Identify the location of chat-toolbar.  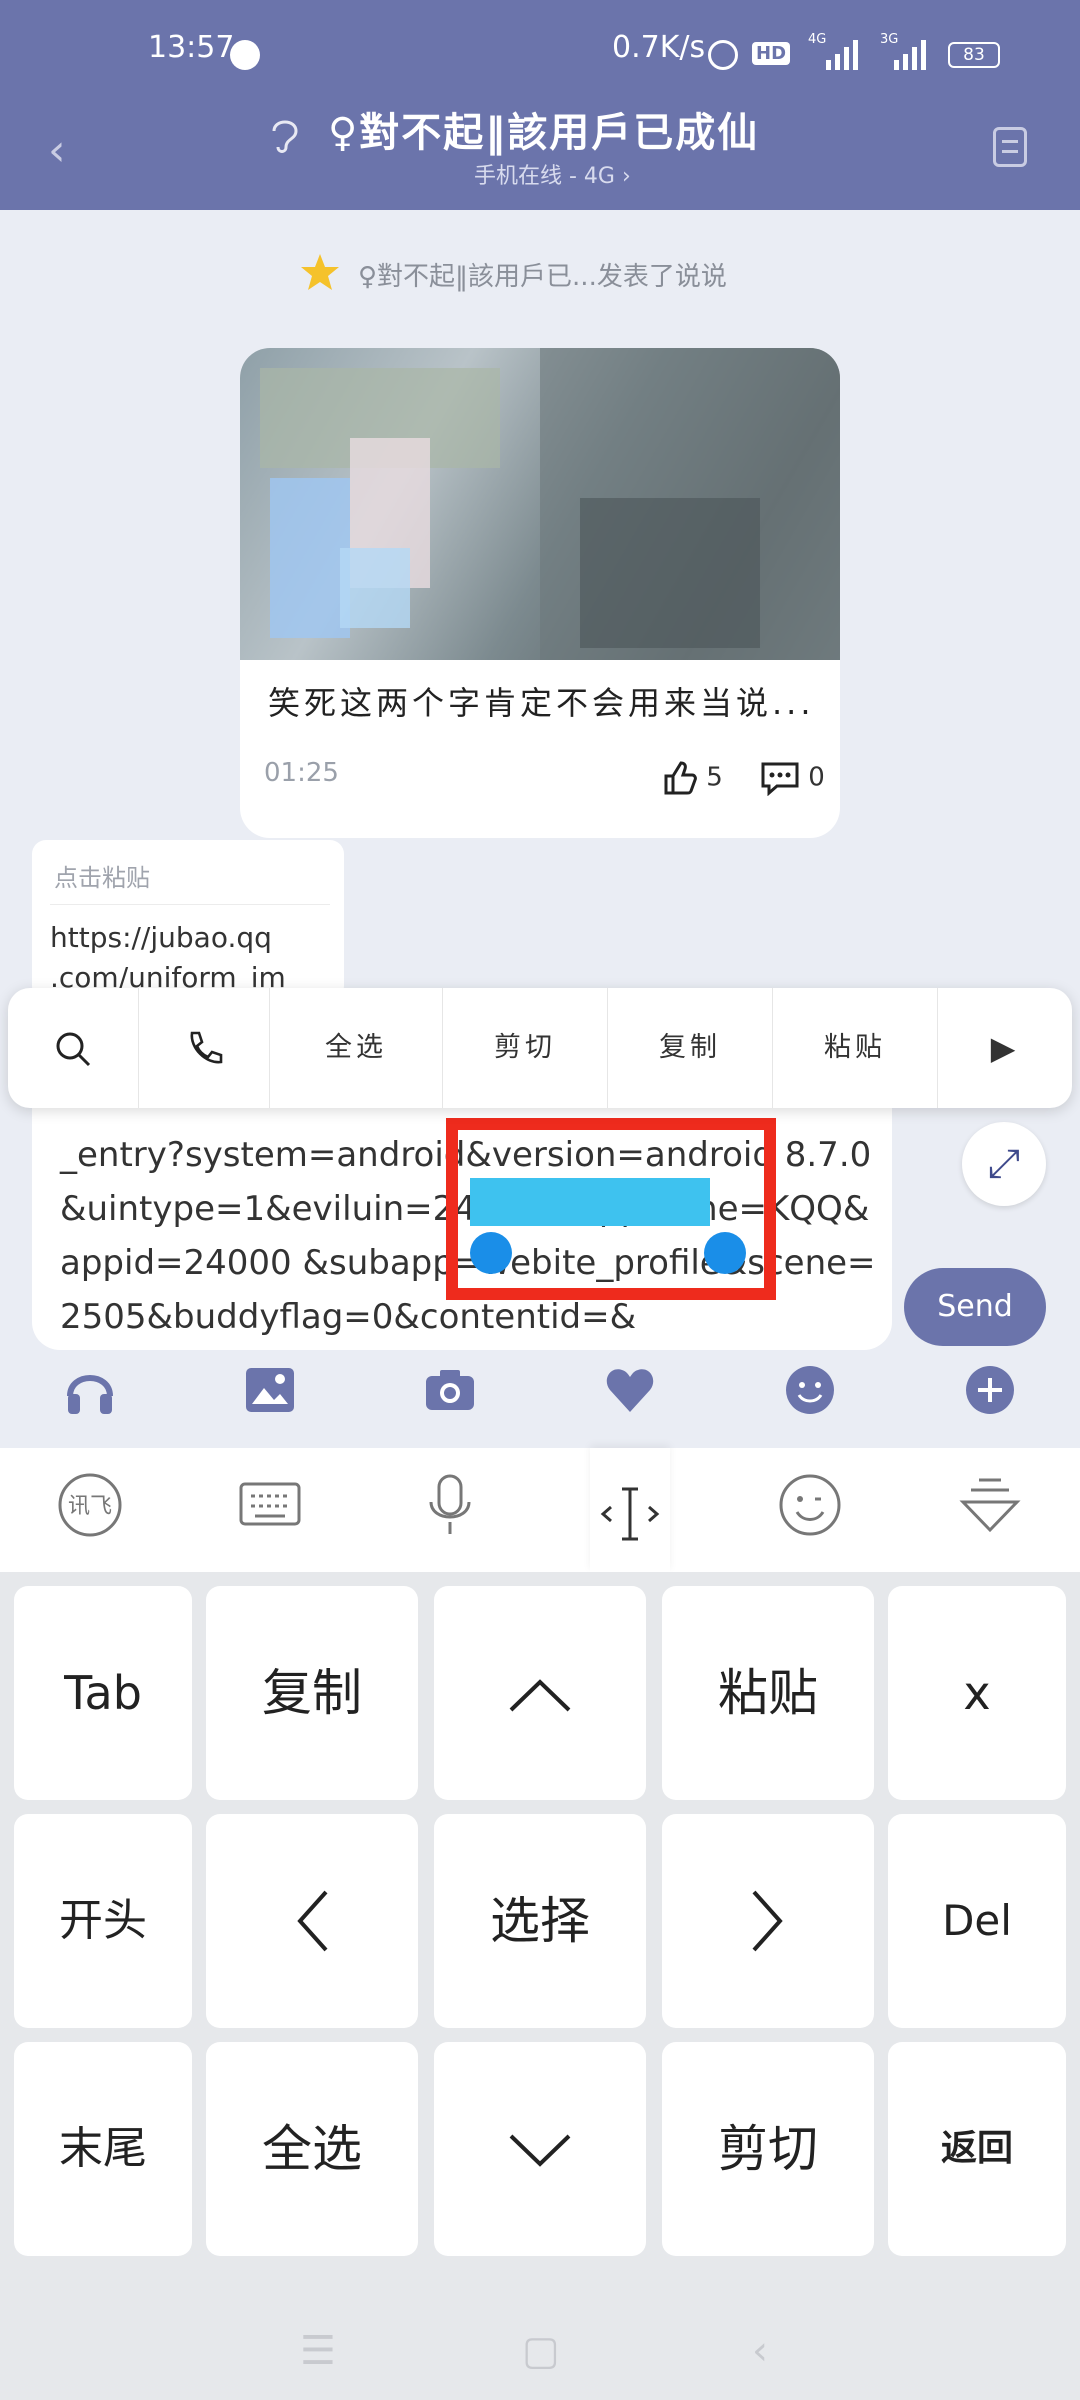
(540, 1402).